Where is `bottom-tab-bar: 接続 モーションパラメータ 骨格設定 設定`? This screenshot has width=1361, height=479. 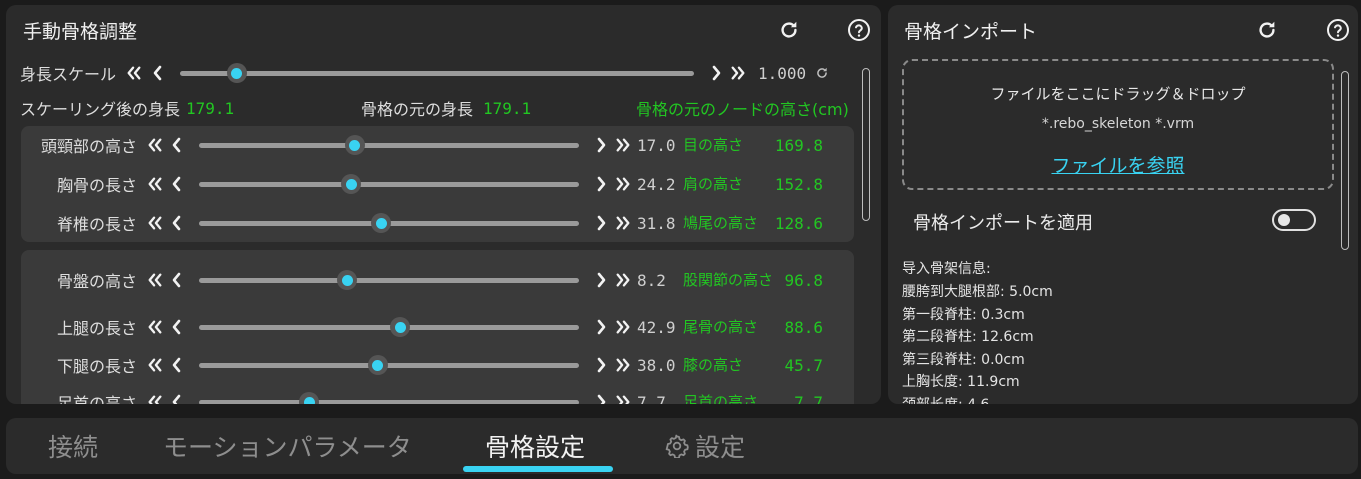 bottom-tab-bar: 接続 モーションパラメータ 骨格設定 設定 is located at coordinates (682, 446).